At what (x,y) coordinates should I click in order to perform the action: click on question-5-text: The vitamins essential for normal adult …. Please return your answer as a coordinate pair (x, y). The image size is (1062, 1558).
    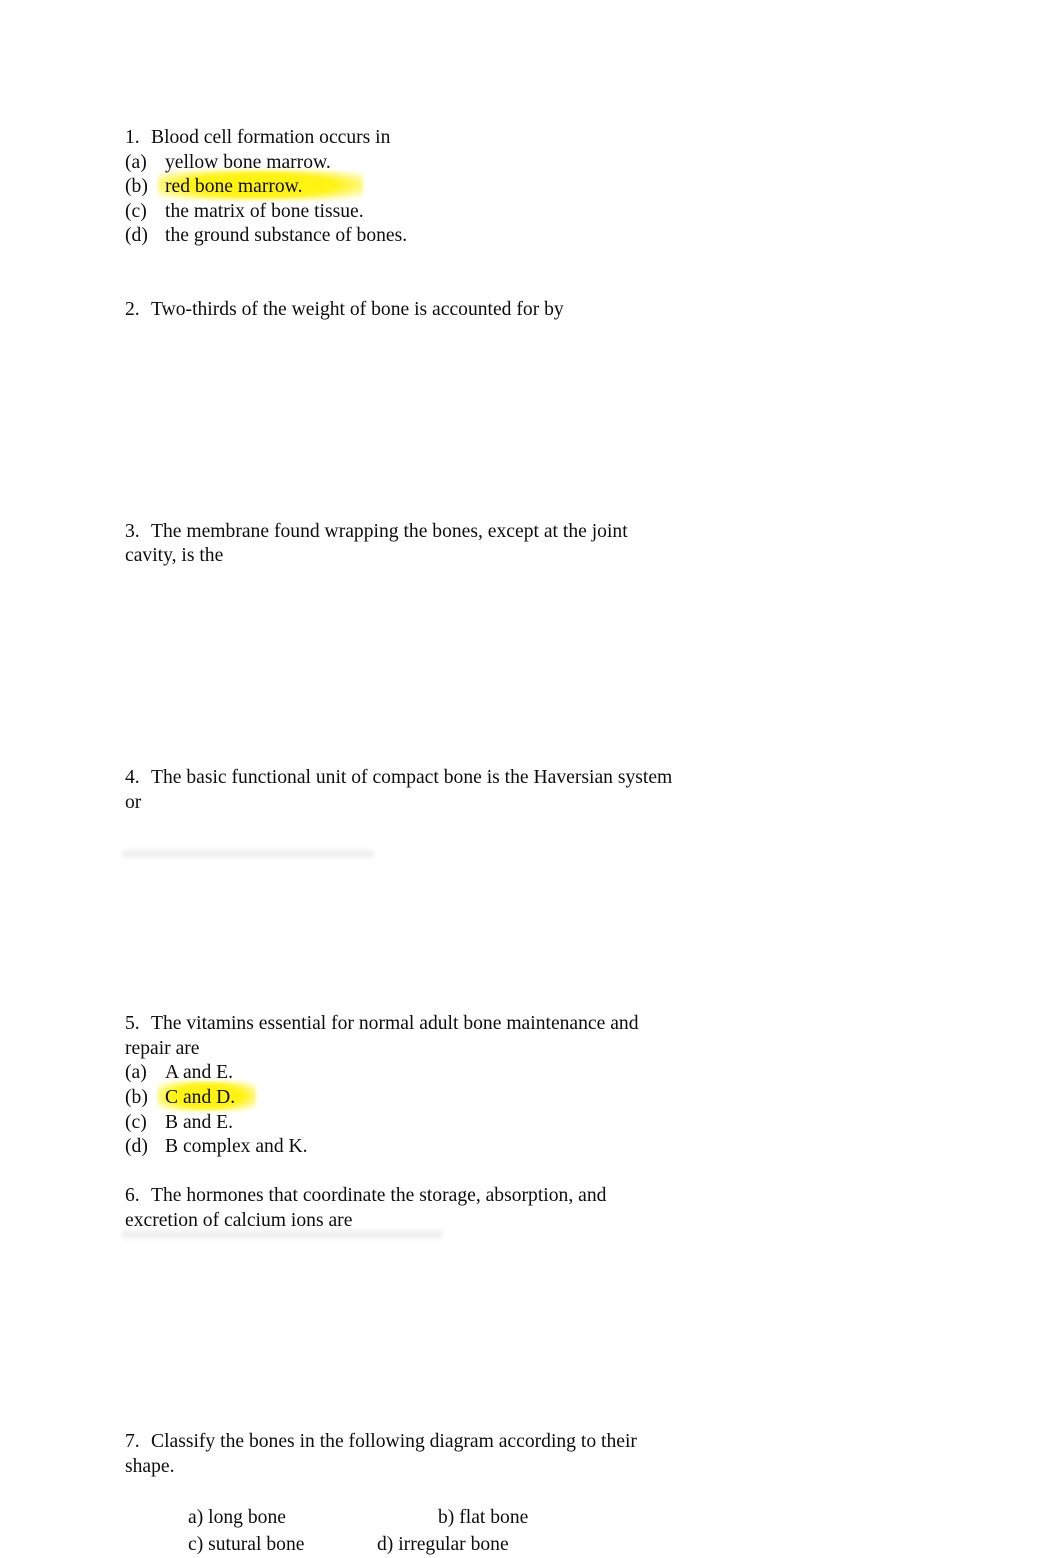
    Looking at the image, I should click on (382, 1036).